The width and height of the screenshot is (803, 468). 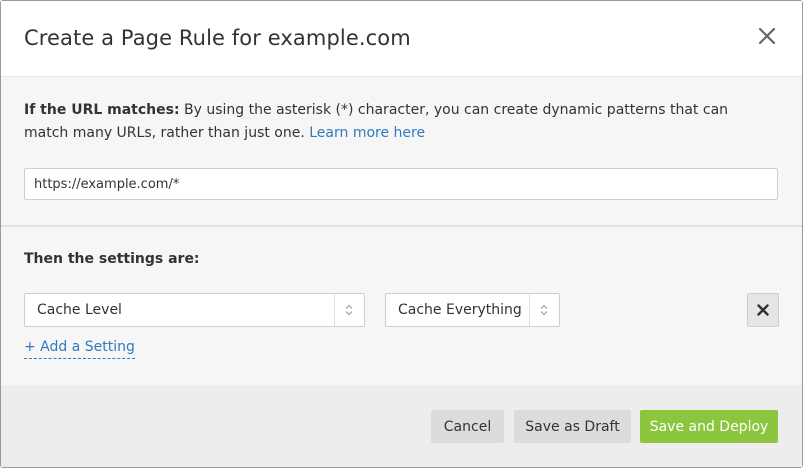 I want to click on save-deploy-button: Save and Deploy, so click(x=709, y=426).